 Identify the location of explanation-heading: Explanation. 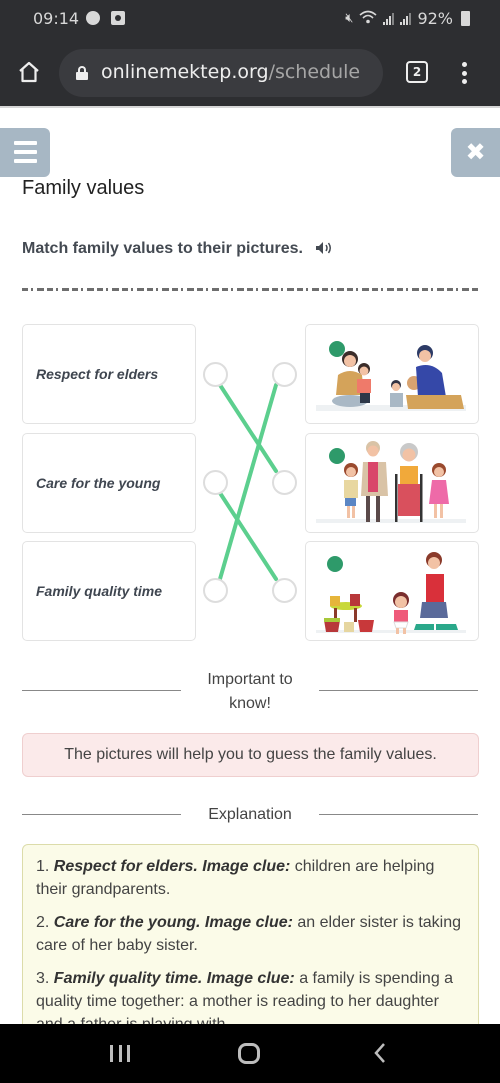
(250, 814).